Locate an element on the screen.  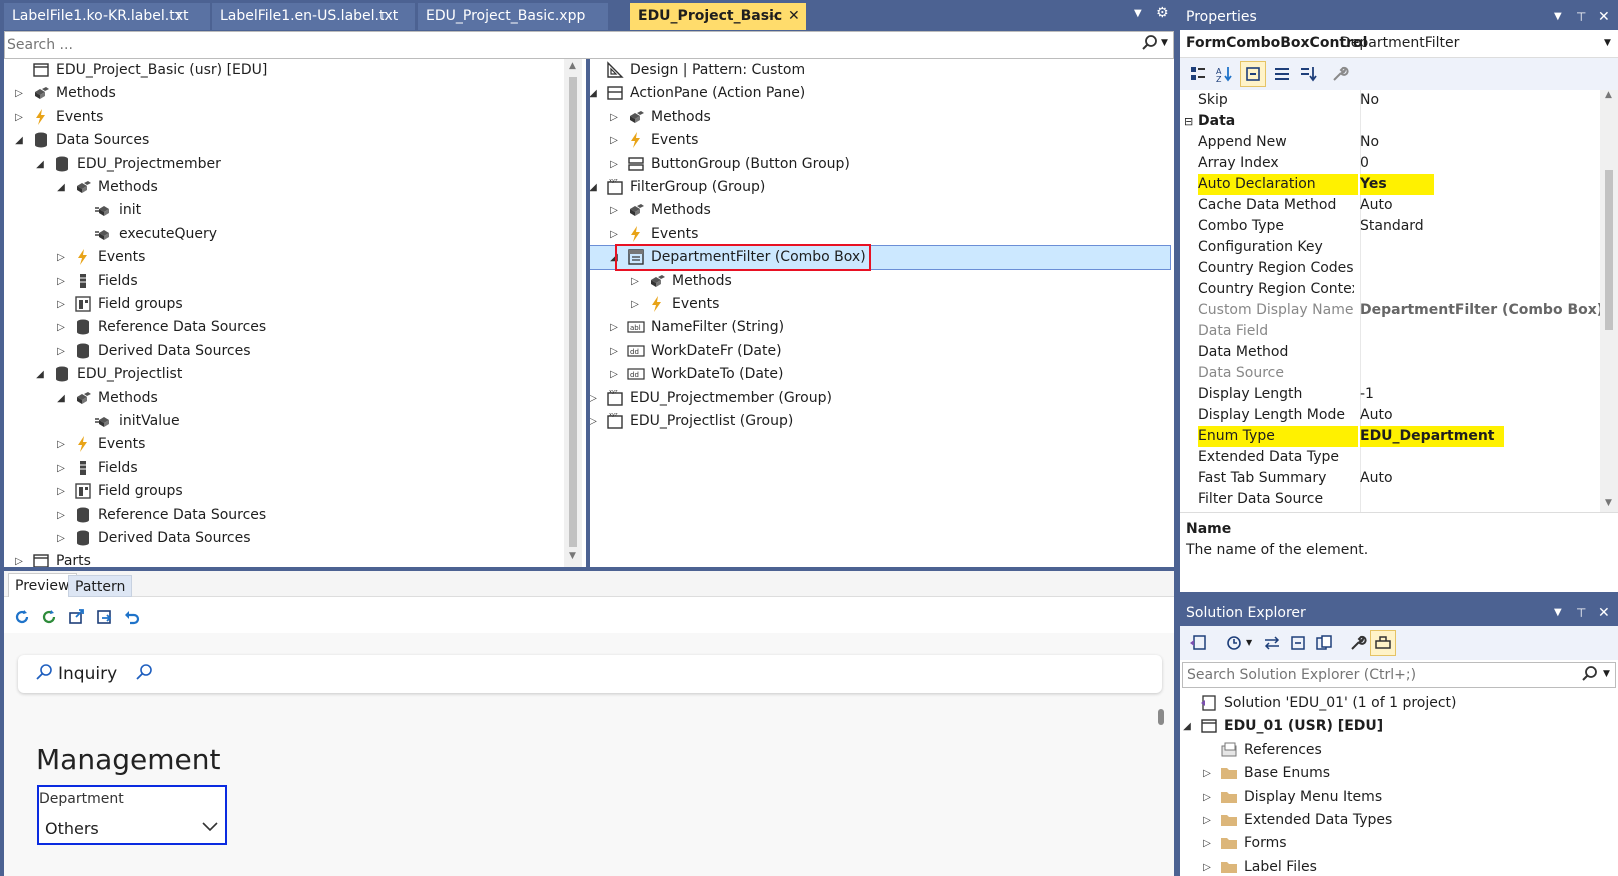
property-row: Data Field is located at coordinates (1386, 331).